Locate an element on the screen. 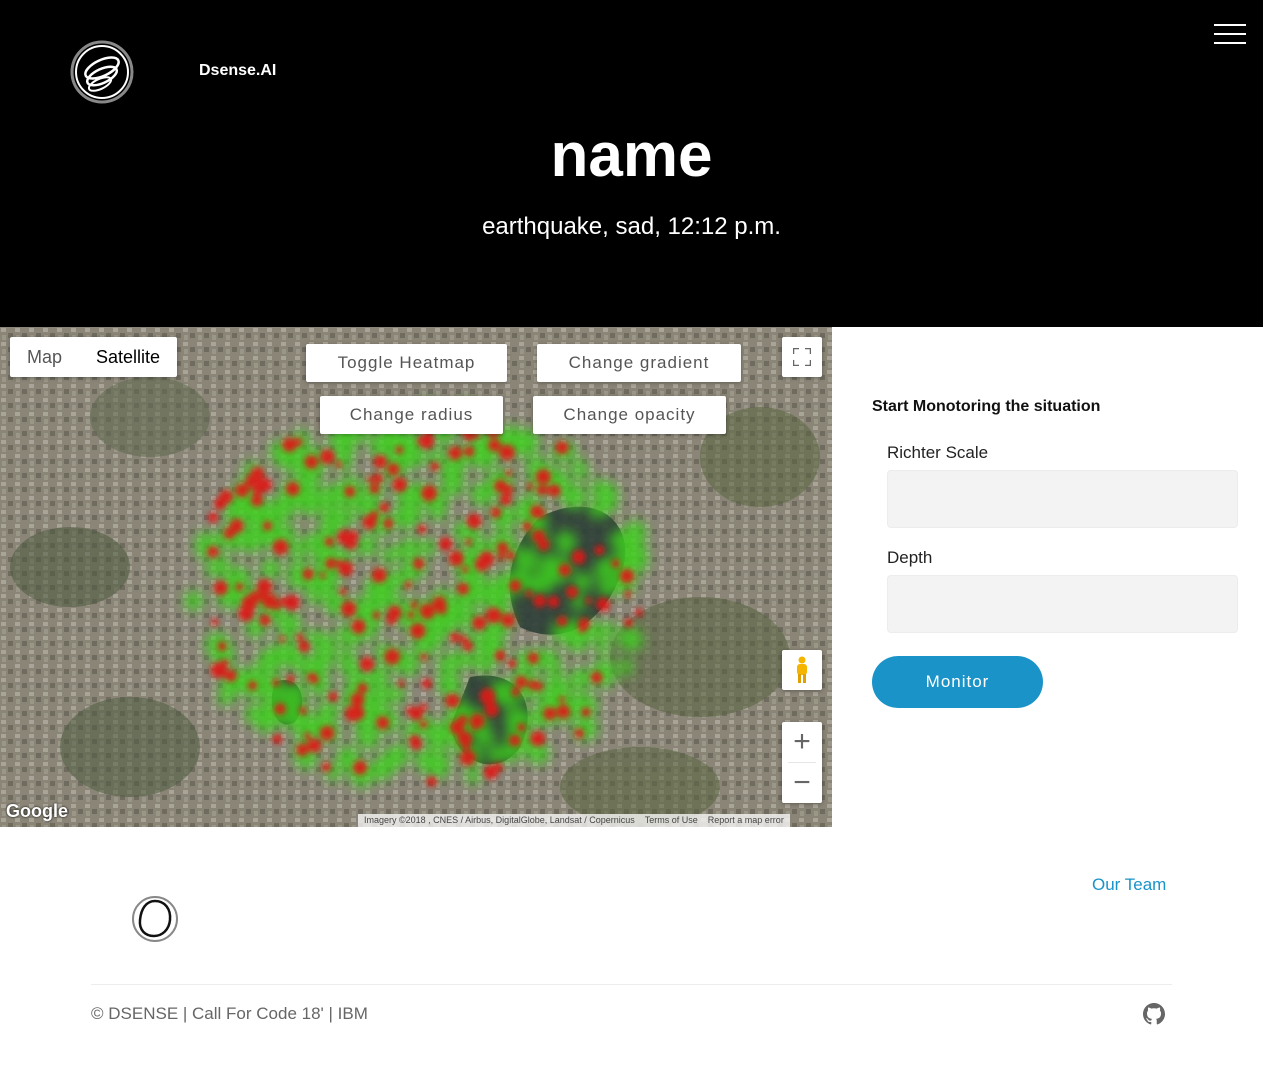 The height and width of the screenshot is (1087, 1278). change-gradient-button: Change gradient is located at coordinates (639, 363).